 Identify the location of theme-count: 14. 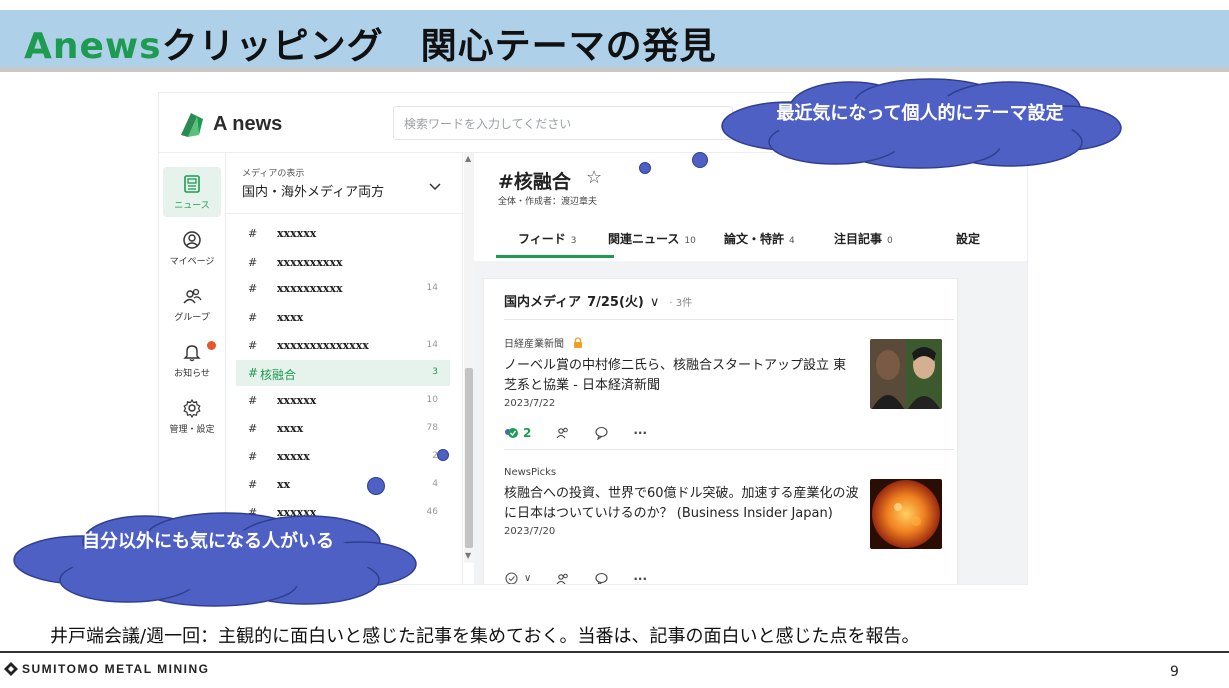
(432, 288).